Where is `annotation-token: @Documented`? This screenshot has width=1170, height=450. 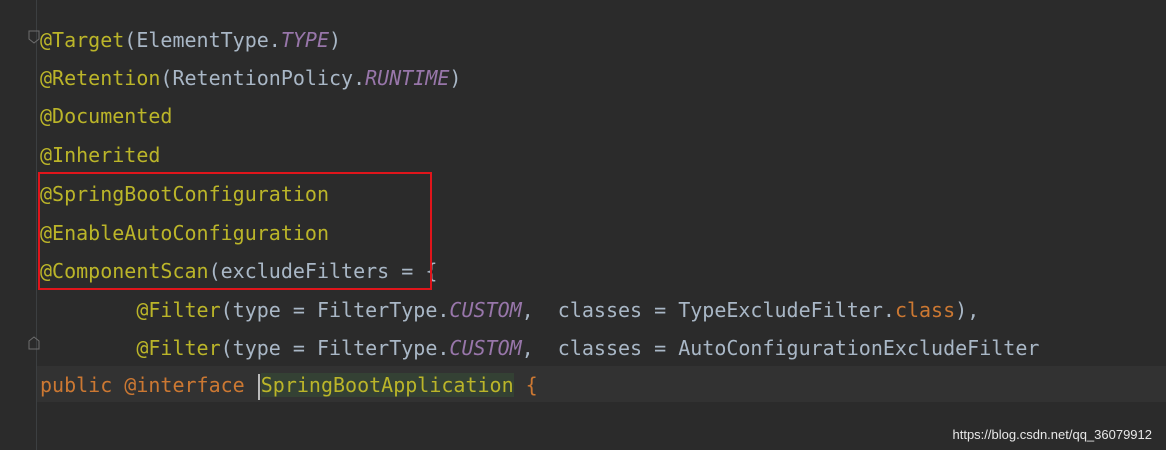 annotation-token: @Documented is located at coordinates (106, 116).